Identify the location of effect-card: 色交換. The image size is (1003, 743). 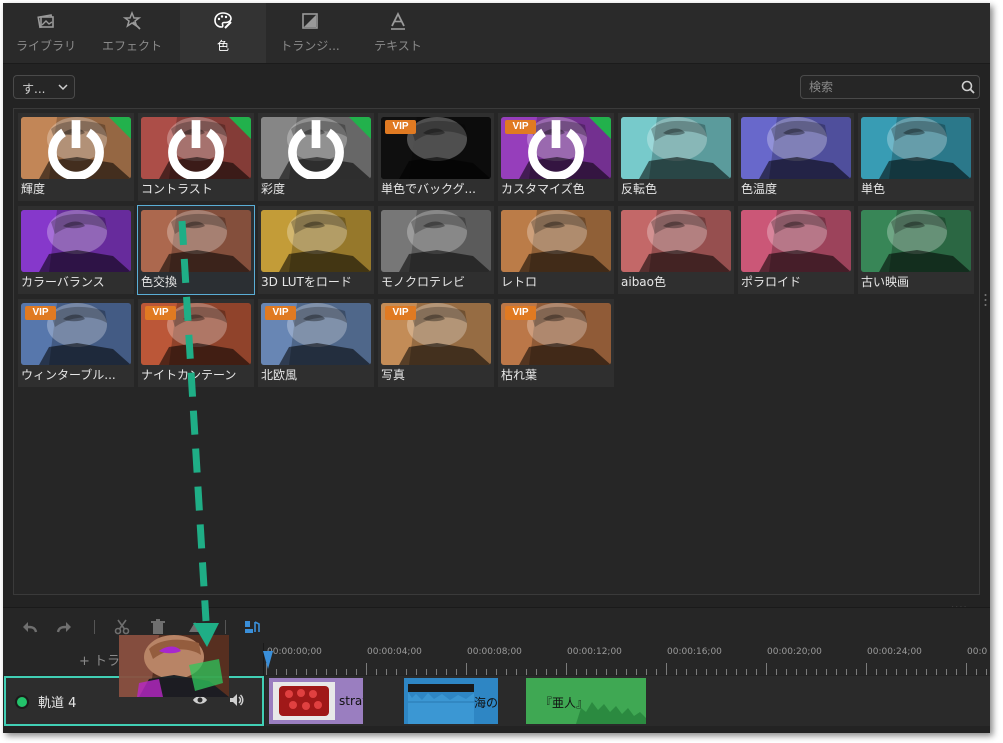
(196, 250).